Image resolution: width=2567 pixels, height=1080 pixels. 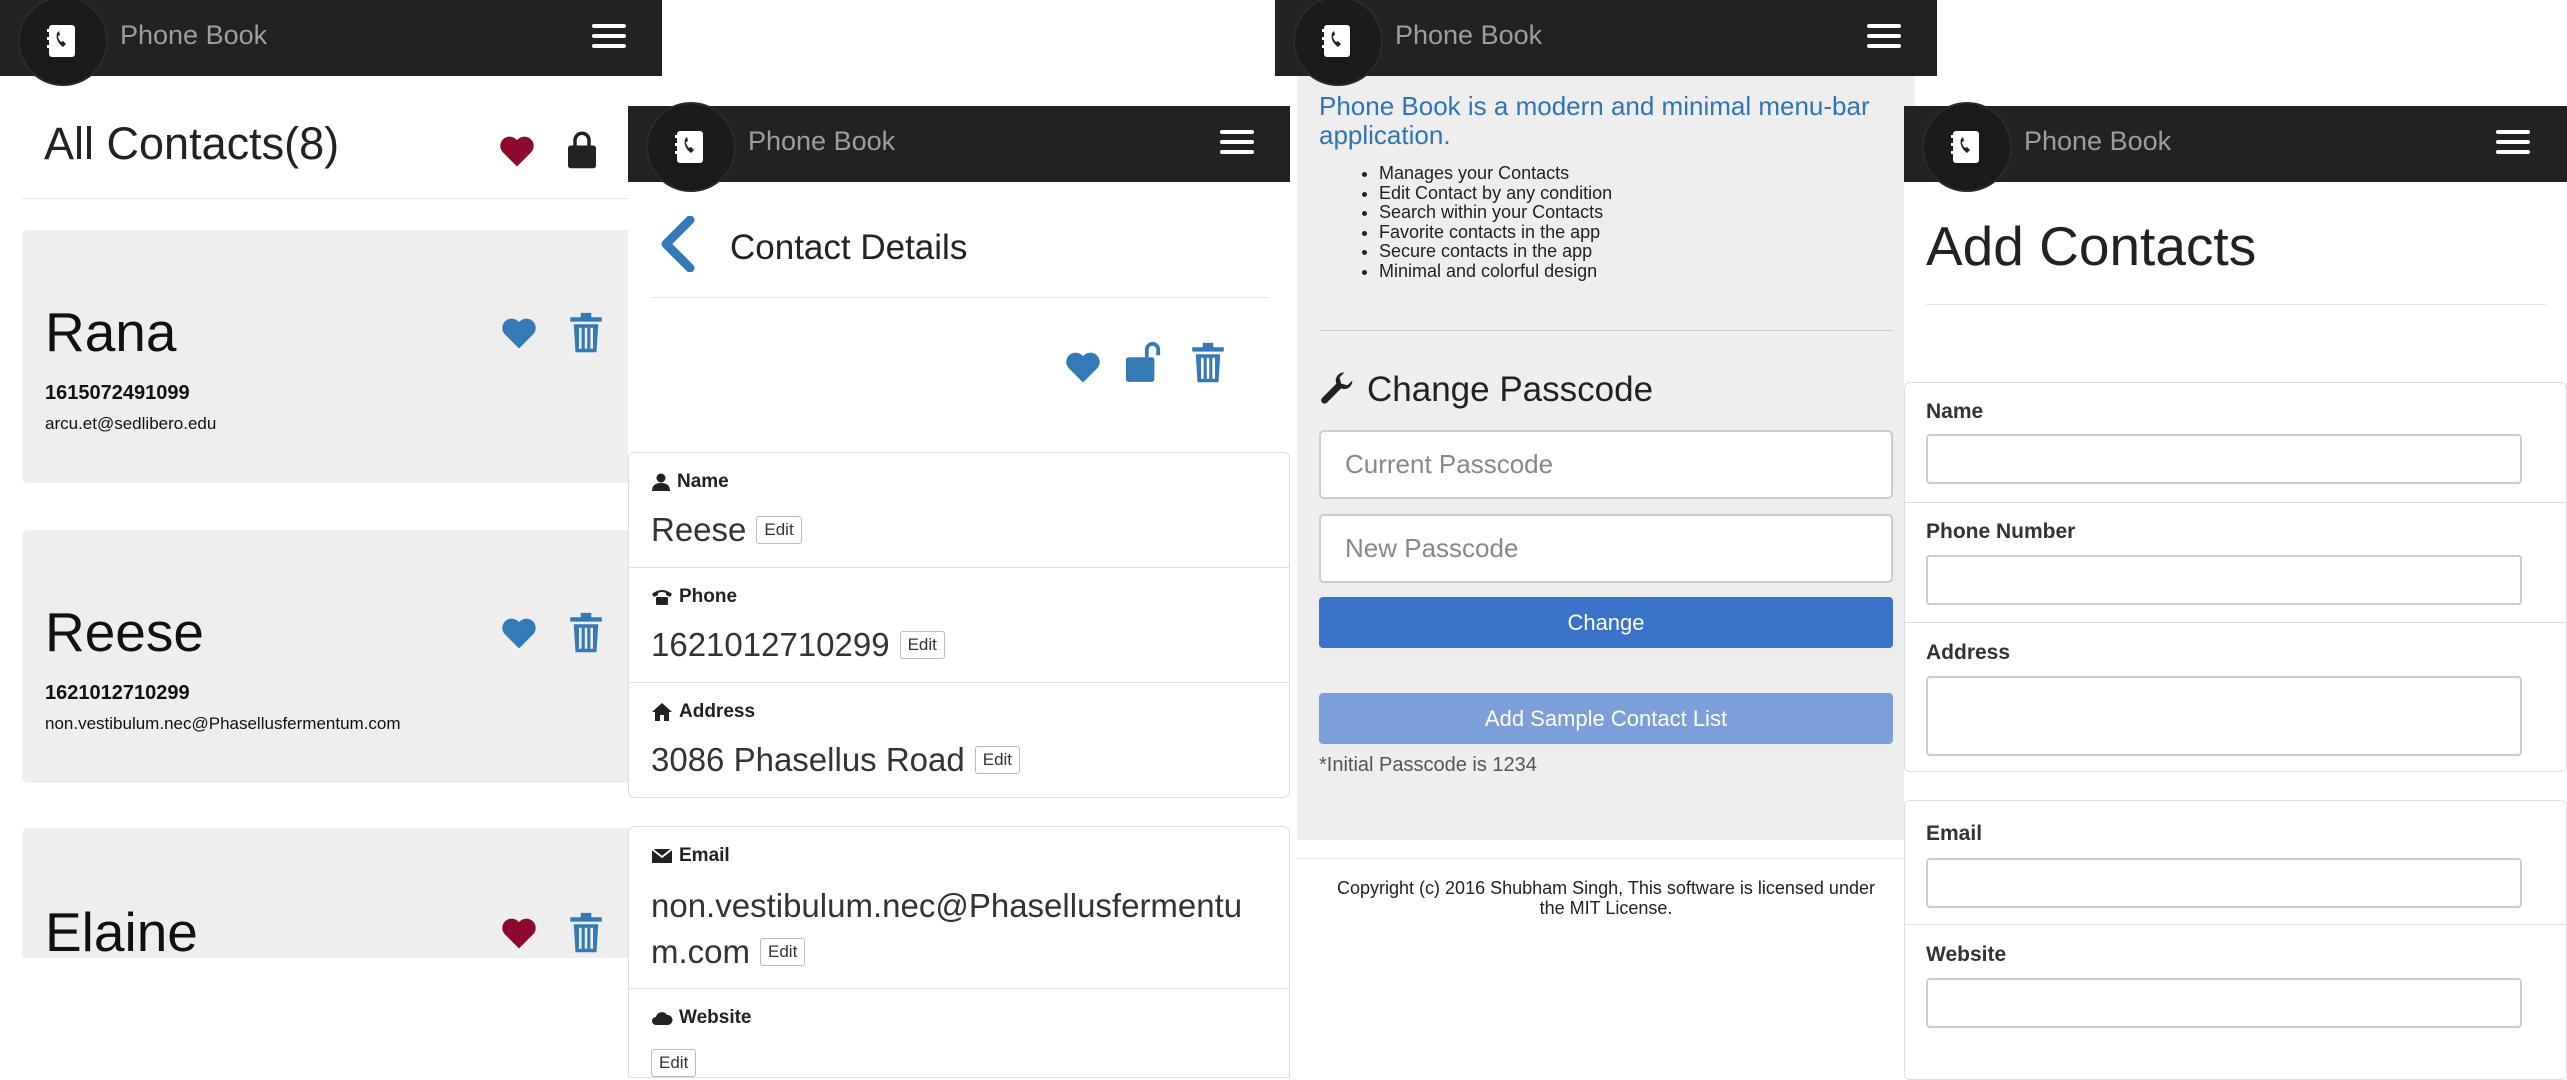 What do you see at coordinates (1495, 232) in the screenshot?
I see `feature-item: Favorite contacts in the app` at bounding box center [1495, 232].